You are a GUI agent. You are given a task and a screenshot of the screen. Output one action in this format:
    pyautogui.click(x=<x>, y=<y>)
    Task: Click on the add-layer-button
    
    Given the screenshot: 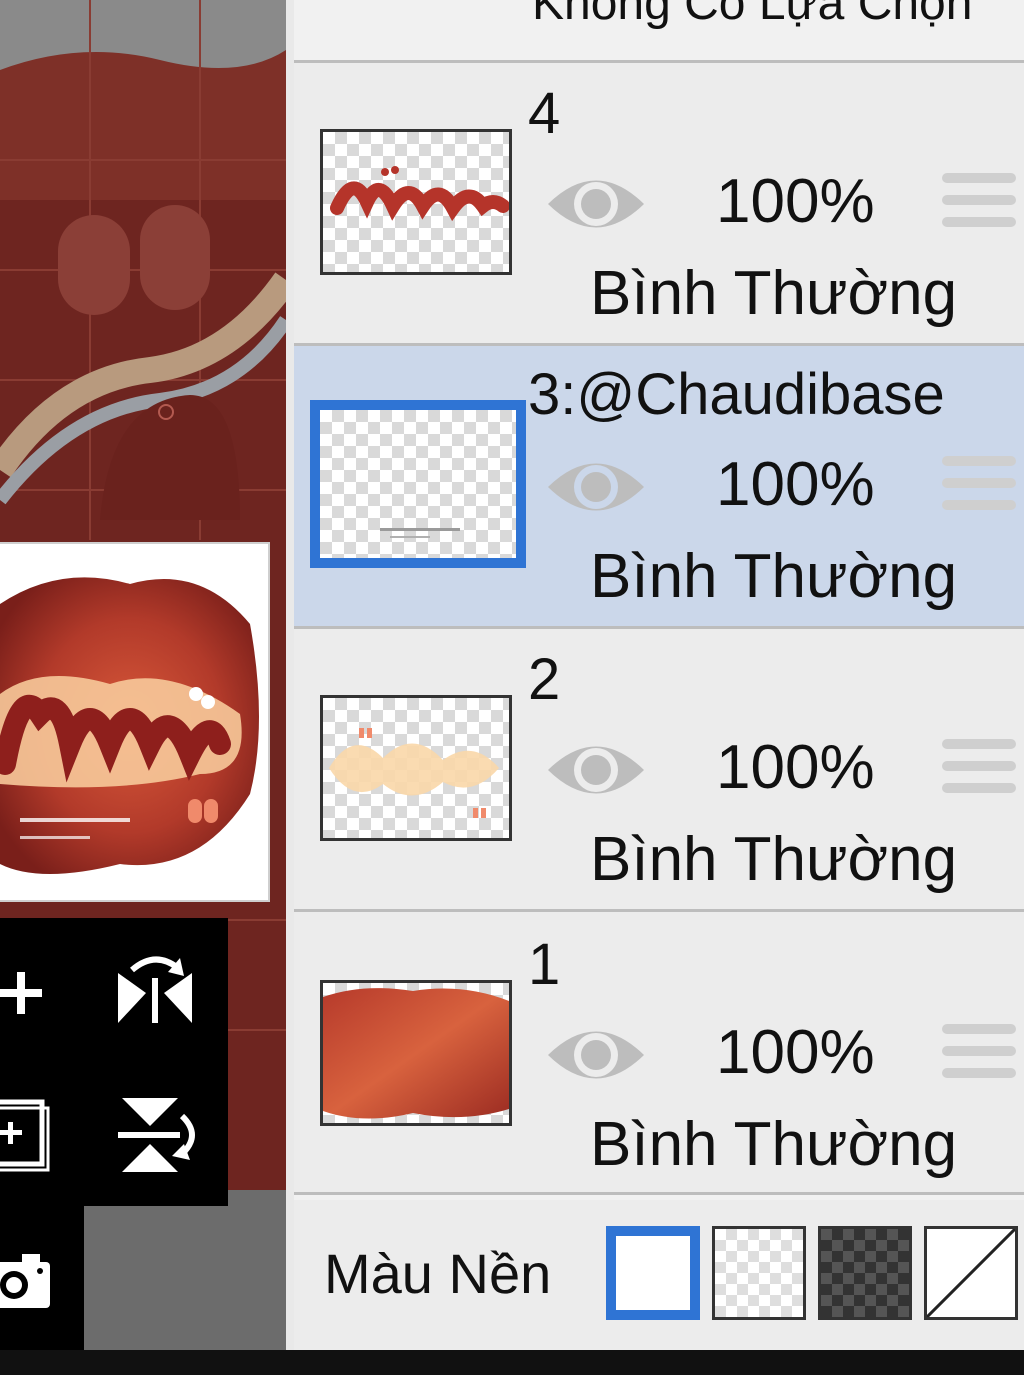 What is the action you would take?
    pyautogui.click(x=30, y=993)
    